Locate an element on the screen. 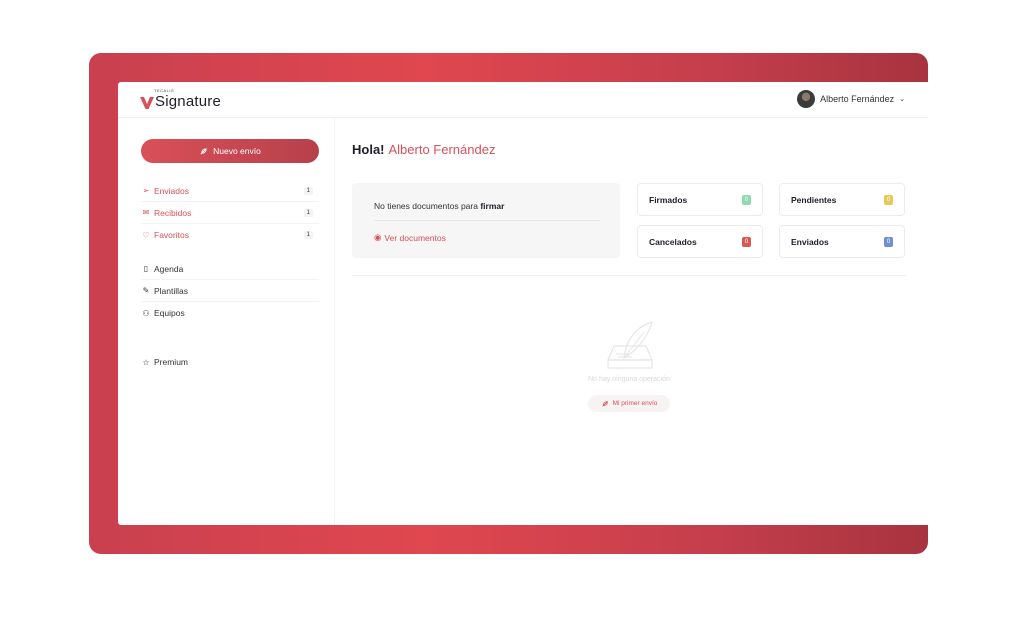 This screenshot has width=1024, height=624. stat-label: Pendientes is located at coordinates (814, 199).